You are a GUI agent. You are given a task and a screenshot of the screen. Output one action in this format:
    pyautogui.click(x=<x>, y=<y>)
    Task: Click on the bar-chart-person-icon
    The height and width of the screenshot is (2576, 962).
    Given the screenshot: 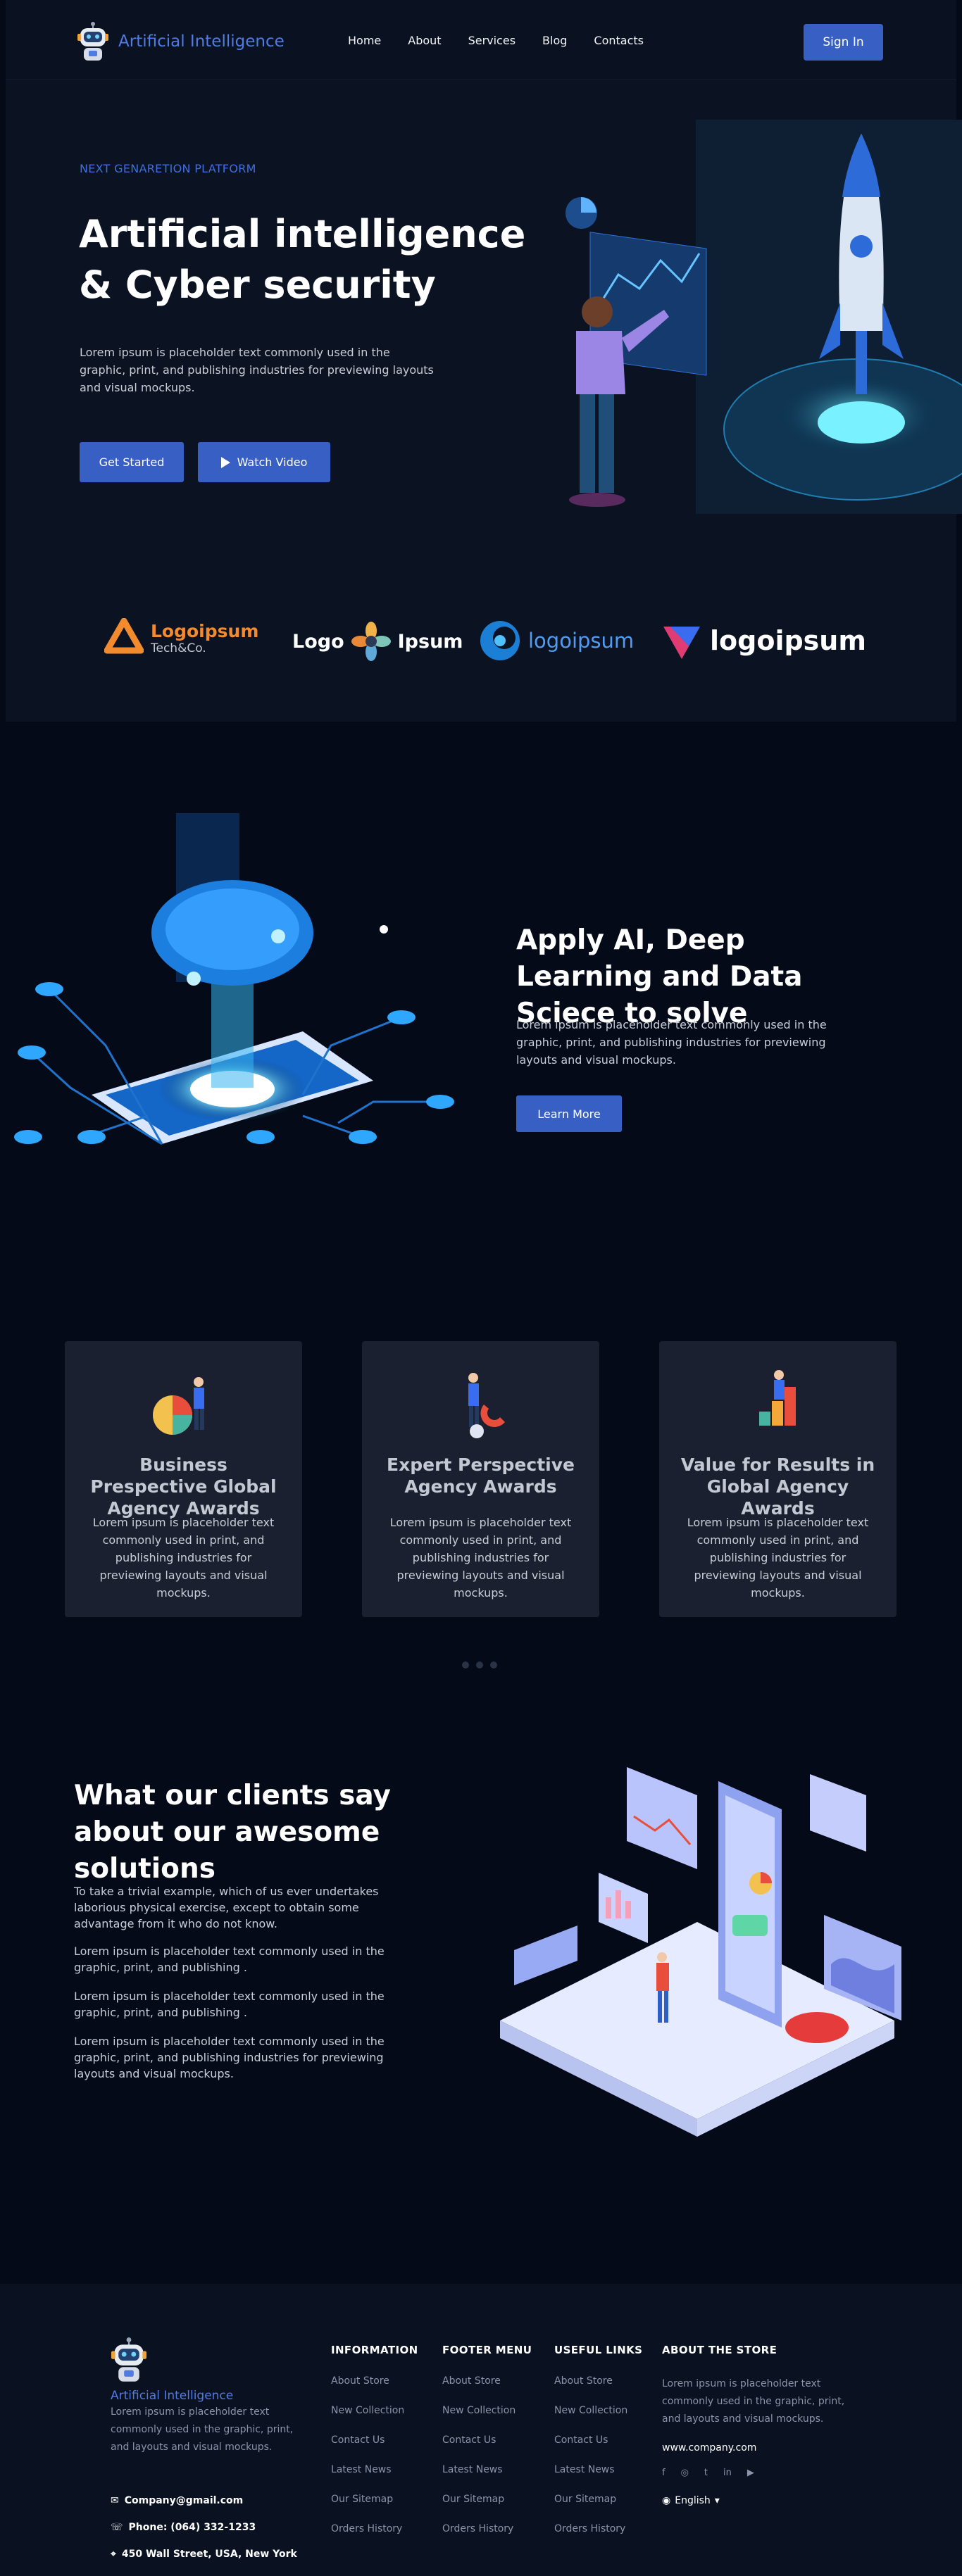 What is the action you would take?
    pyautogui.click(x=777, y=1398)
    